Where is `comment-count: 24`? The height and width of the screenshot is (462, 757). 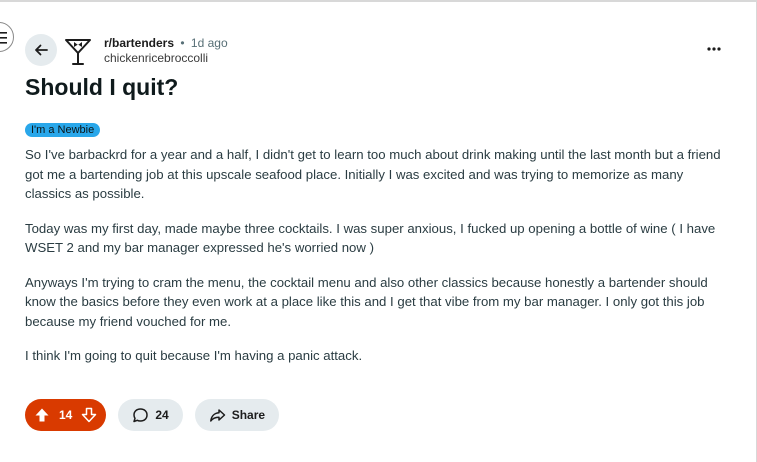 comment-count: 24 is located at coordinates (162, 415).